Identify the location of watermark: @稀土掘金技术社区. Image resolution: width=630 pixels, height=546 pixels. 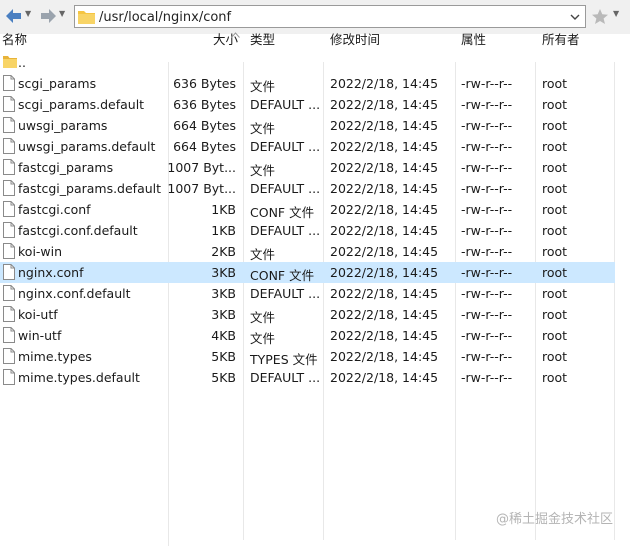
(555, 519).